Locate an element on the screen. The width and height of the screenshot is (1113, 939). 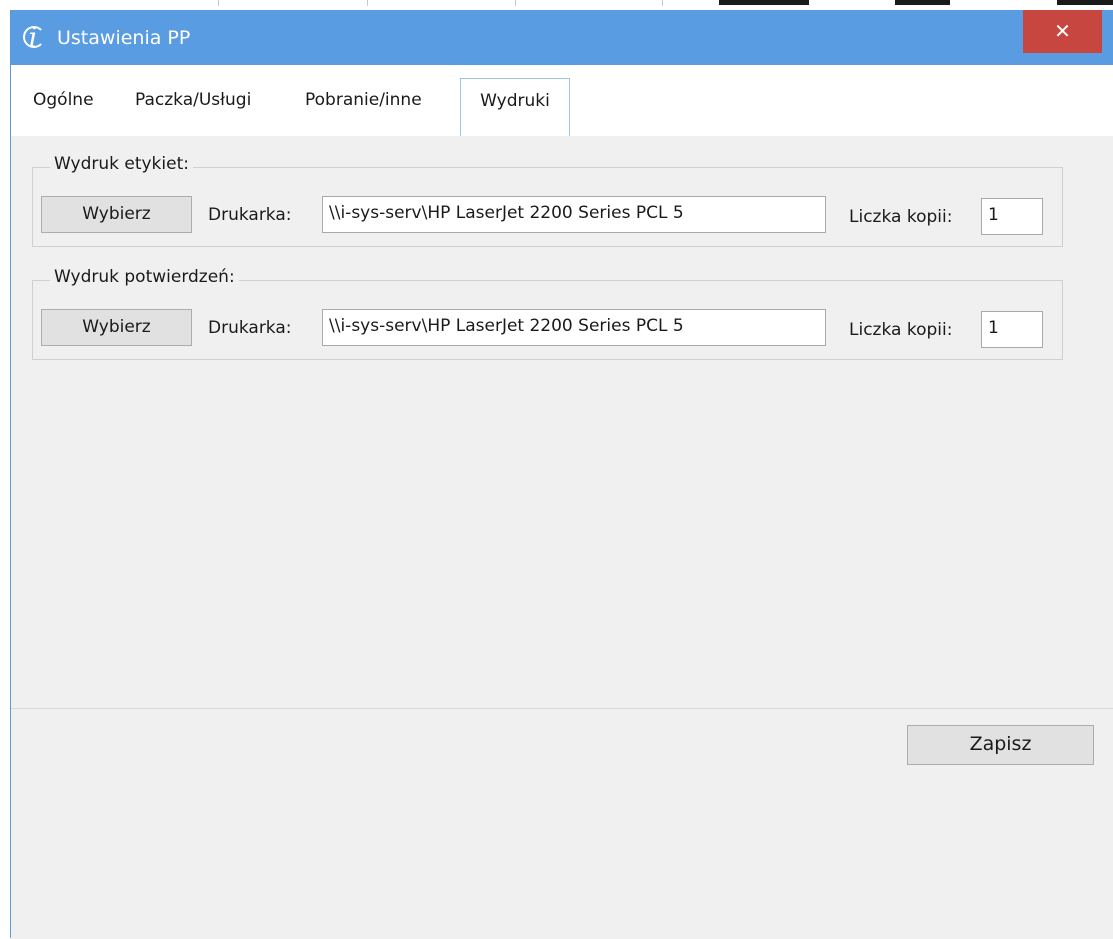
group-legend: Wydruk potwierdzeń: is located at coordinates (144, 277).